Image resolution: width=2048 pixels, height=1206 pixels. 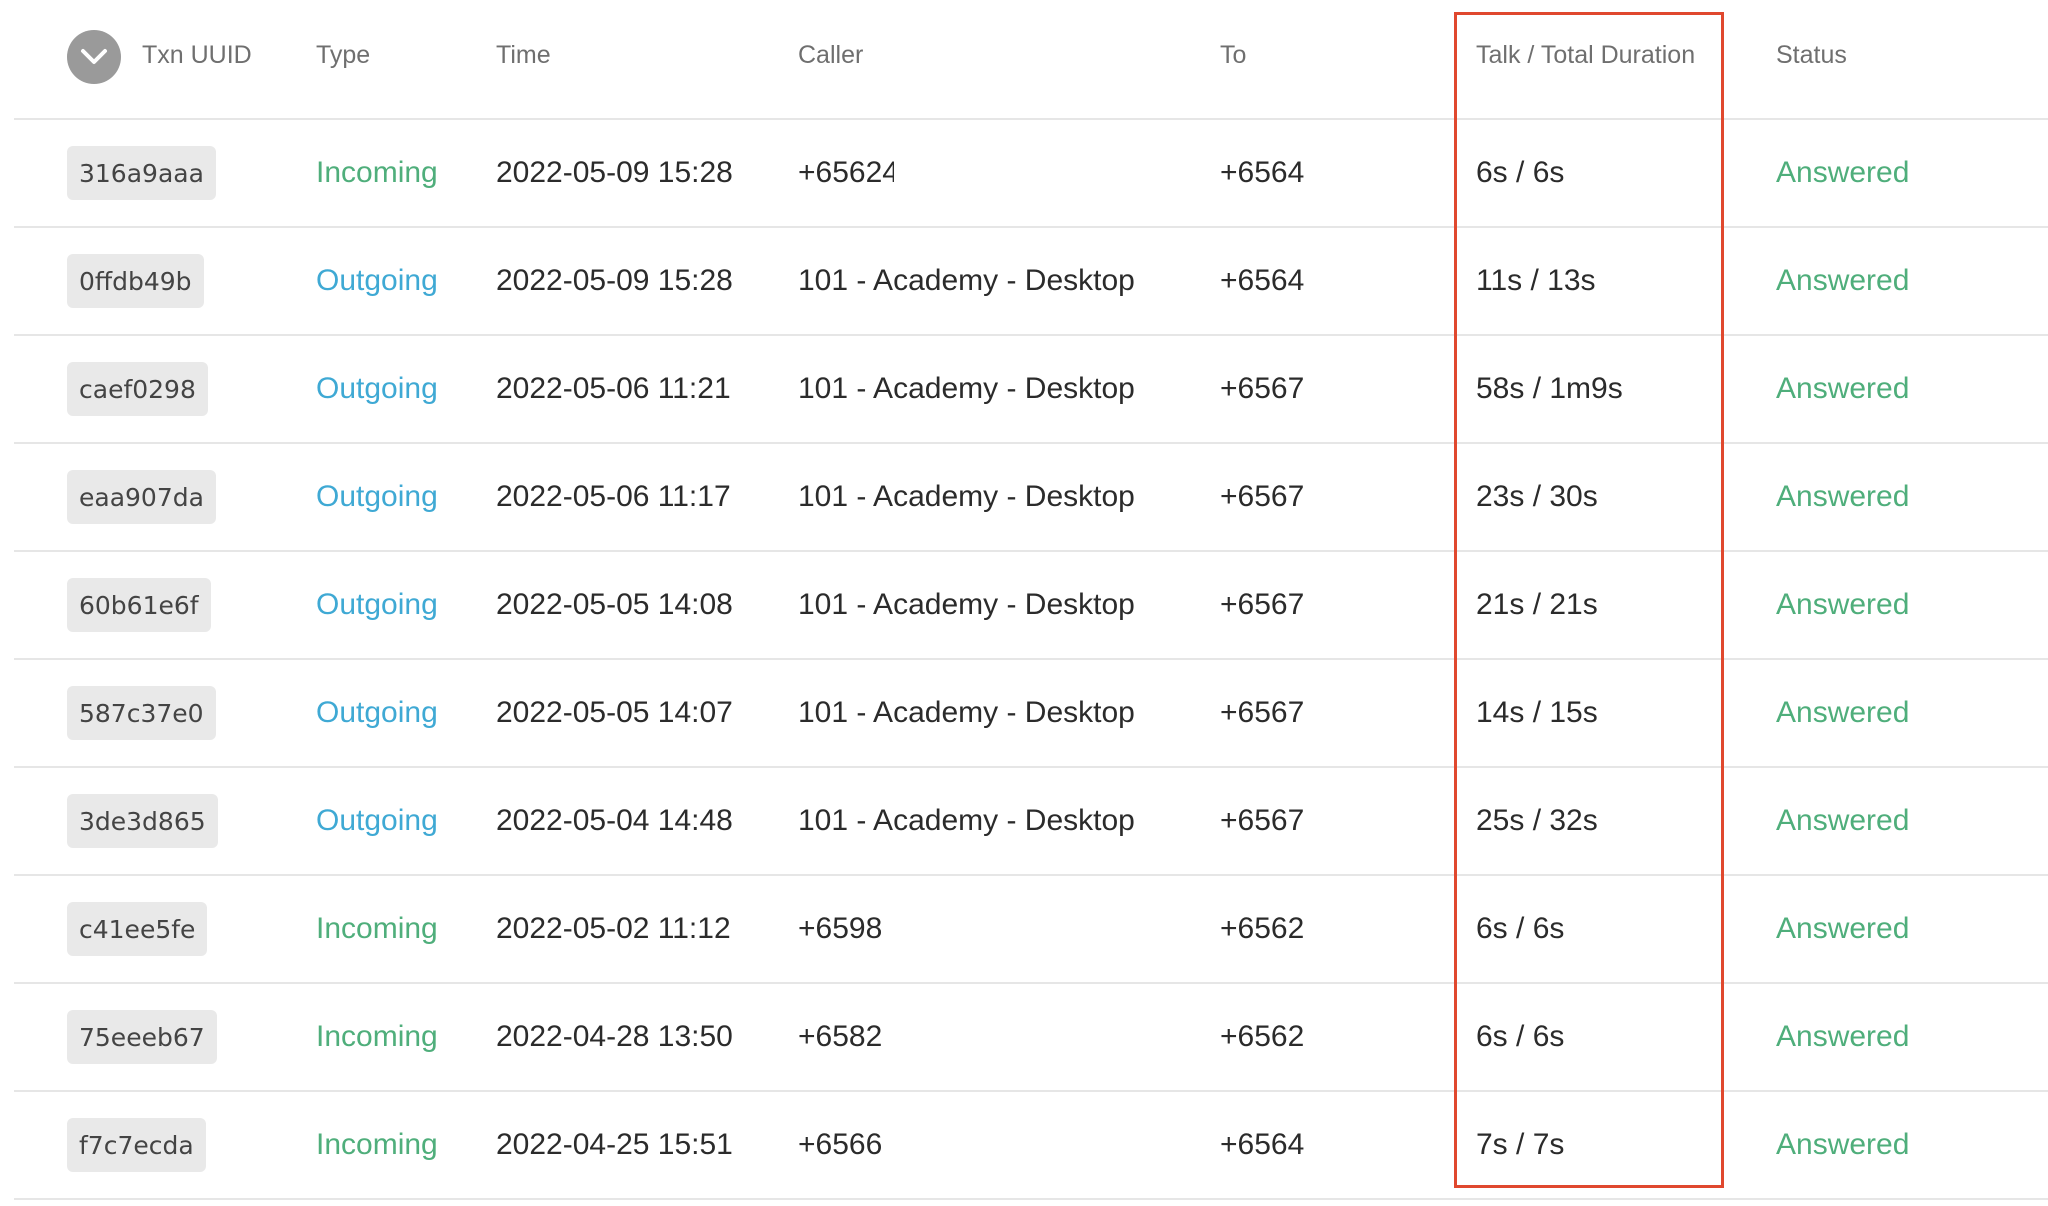 I want to click on cell-time: 2022-05-05 14:08, so click(x=614, y=605).